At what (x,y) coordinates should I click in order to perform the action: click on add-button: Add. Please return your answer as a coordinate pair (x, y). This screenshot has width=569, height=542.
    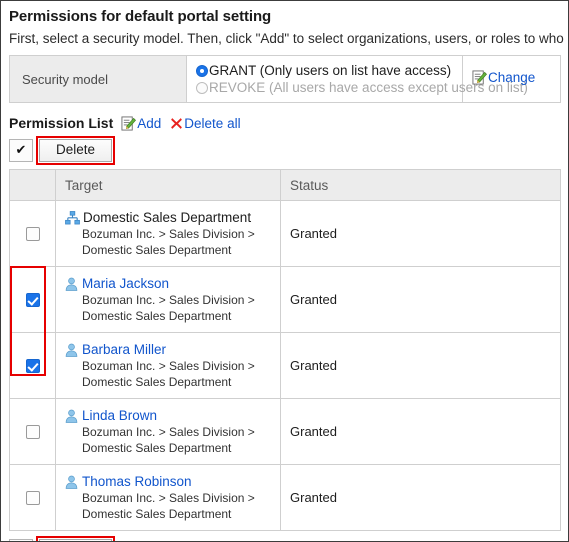
    Looking at the image, I should click on (141, 123).